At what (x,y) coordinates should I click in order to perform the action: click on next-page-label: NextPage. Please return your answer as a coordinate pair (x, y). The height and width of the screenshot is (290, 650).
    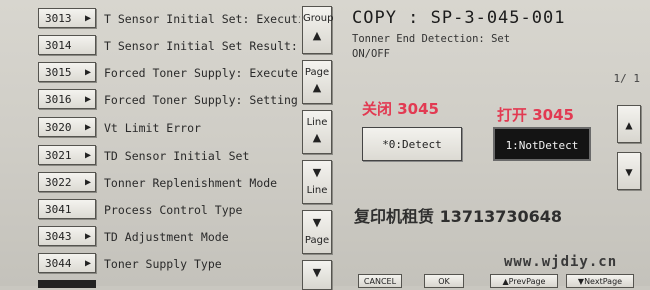
    Looking at the image, I should click on (603, 281).